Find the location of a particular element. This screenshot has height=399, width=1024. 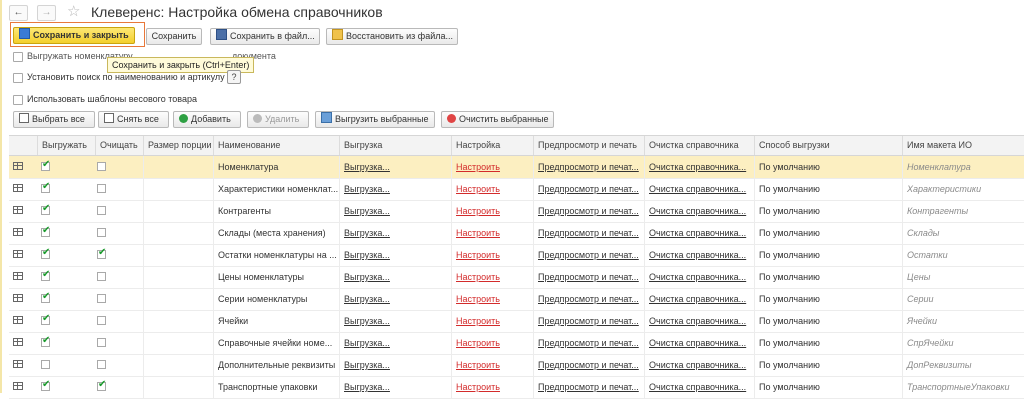

col-method: Способ выгрузки is located at coordinates (828, 145).